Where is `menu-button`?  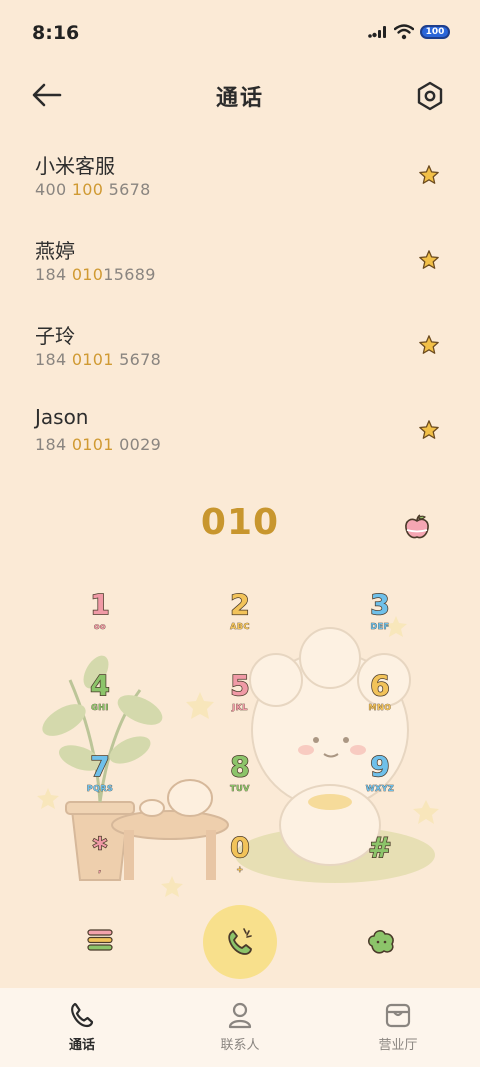 menu-button is located at coordinates (100, 940).